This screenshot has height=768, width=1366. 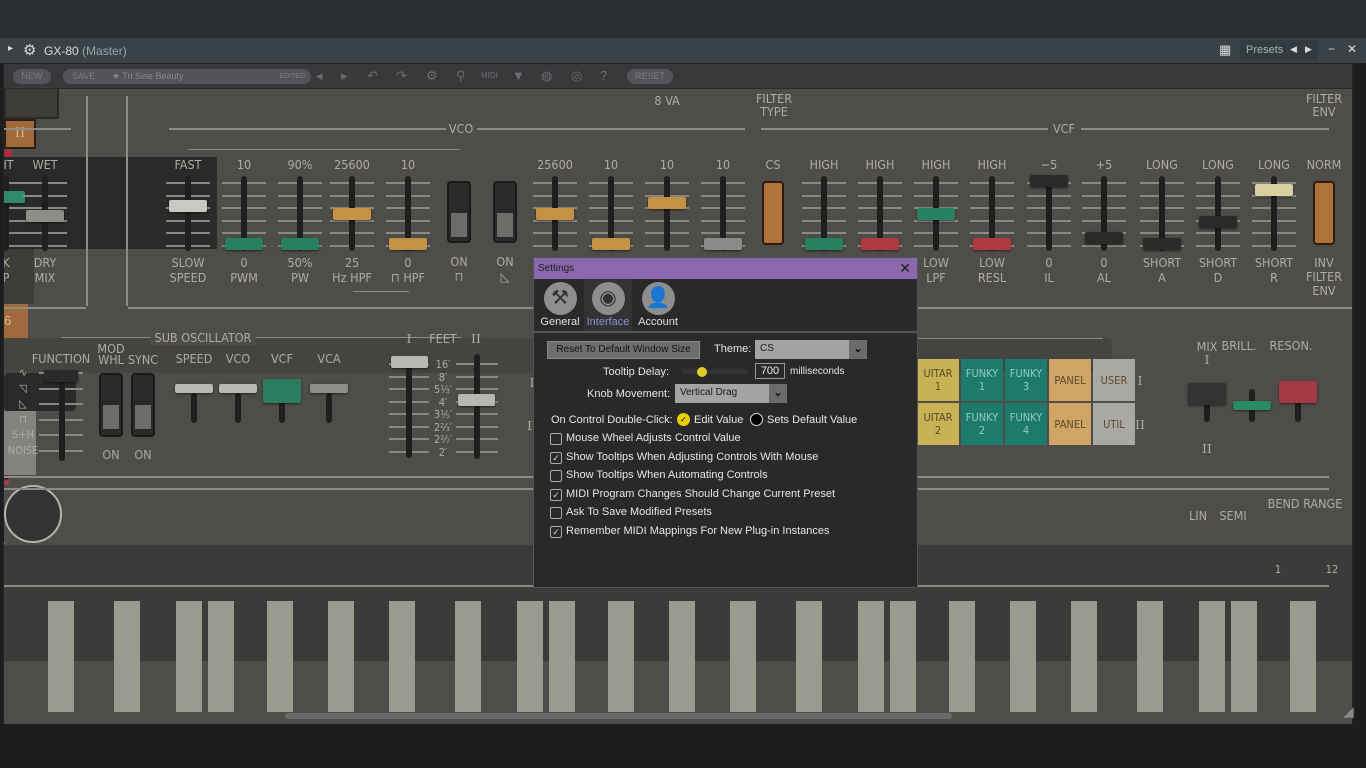 What do you see at coordinates (982, 424) in the screenshot?
I see `patch-button: FUNKY 2` at bounding box center [982, 424].